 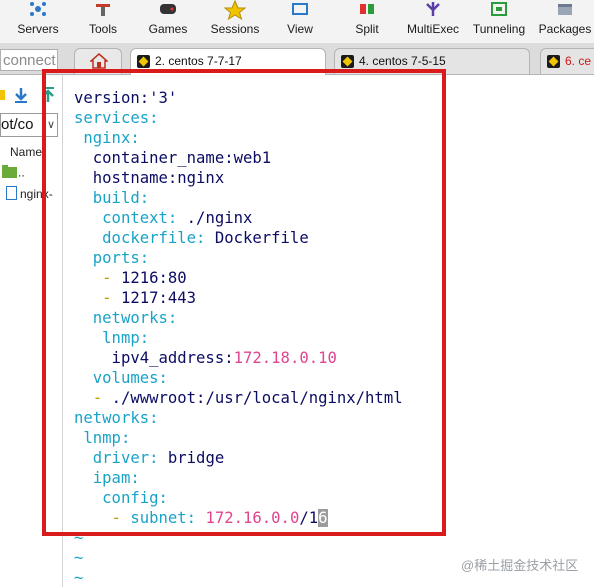 What do you see at coordinates (17, 124) in the screenshot?
I see `sftp-path-value: ot/co` at bounding box center [17, 124].